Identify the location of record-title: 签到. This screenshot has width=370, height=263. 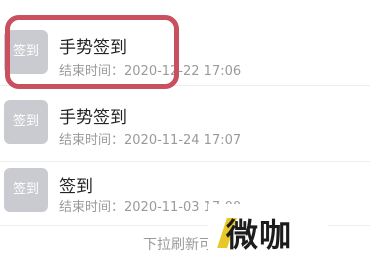
(76, 187).